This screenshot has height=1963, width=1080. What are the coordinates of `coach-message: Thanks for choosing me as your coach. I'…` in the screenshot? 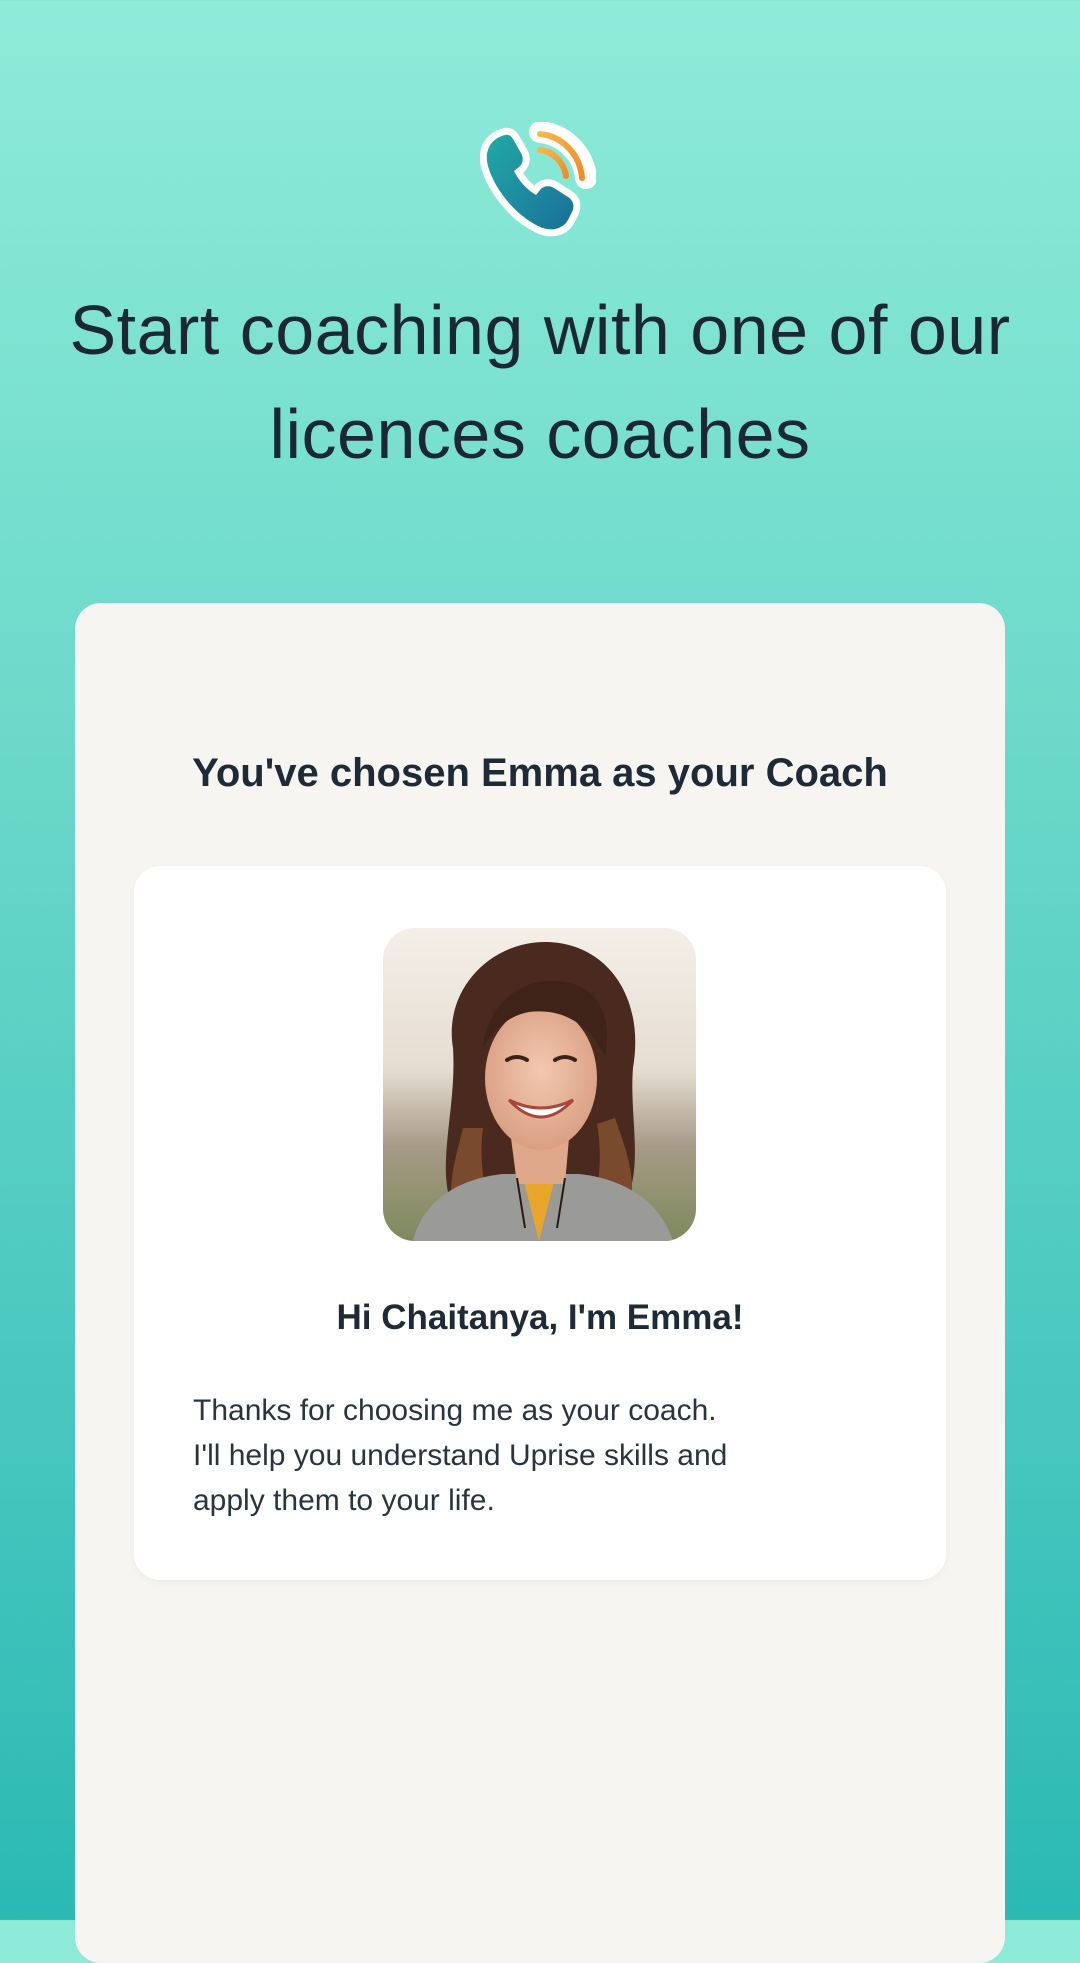 It's located at (543, 1455).